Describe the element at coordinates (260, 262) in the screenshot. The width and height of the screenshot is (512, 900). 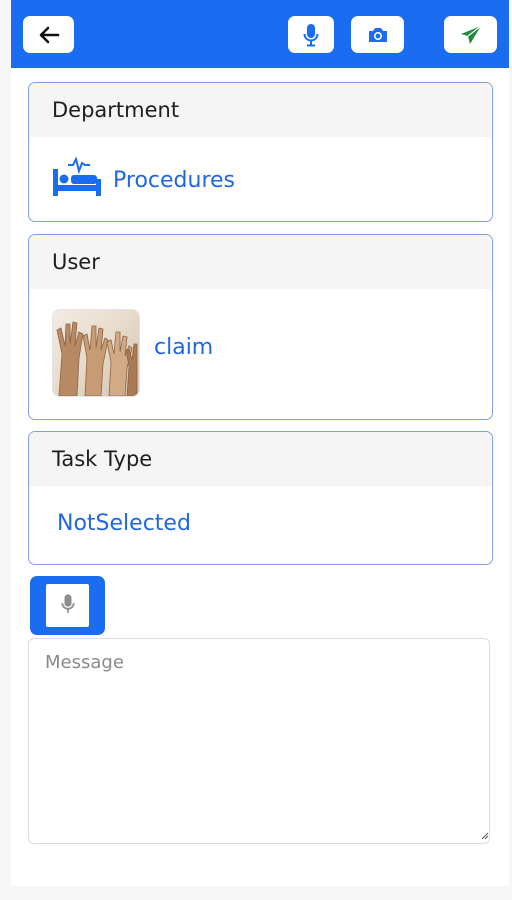
I see `user-heading: User` at that location.